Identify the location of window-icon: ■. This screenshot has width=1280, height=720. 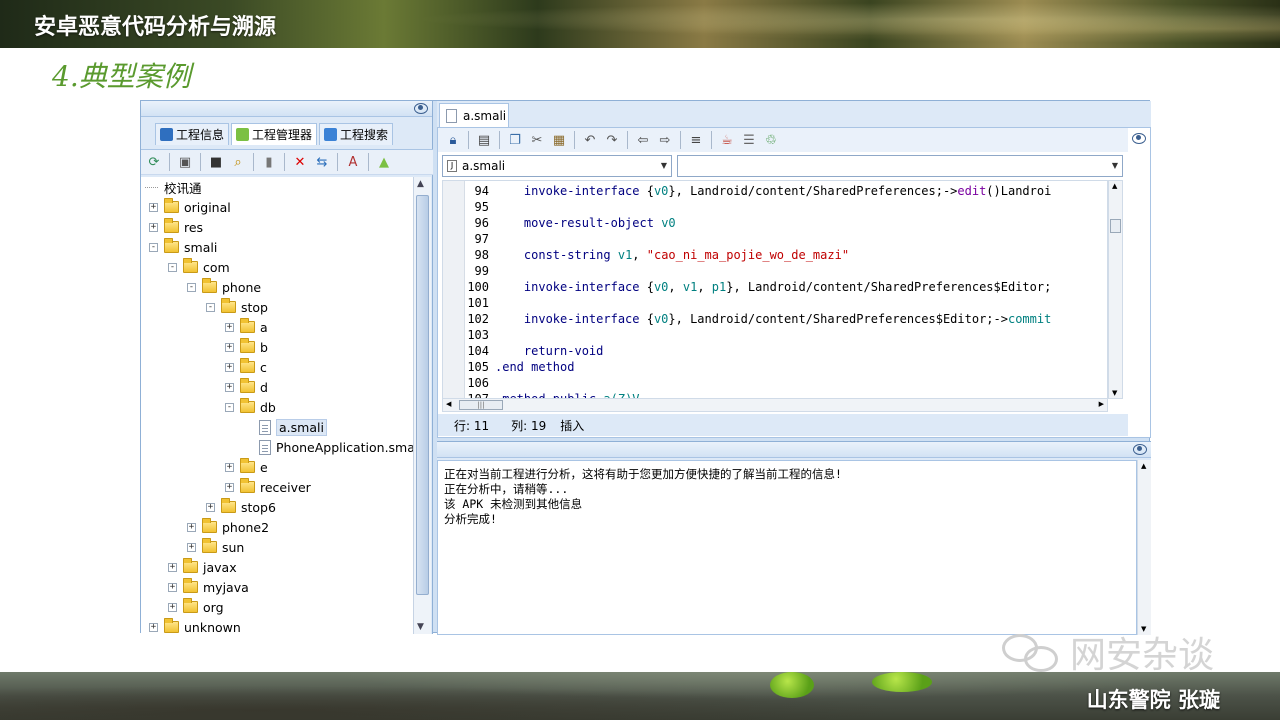
(216, 162).